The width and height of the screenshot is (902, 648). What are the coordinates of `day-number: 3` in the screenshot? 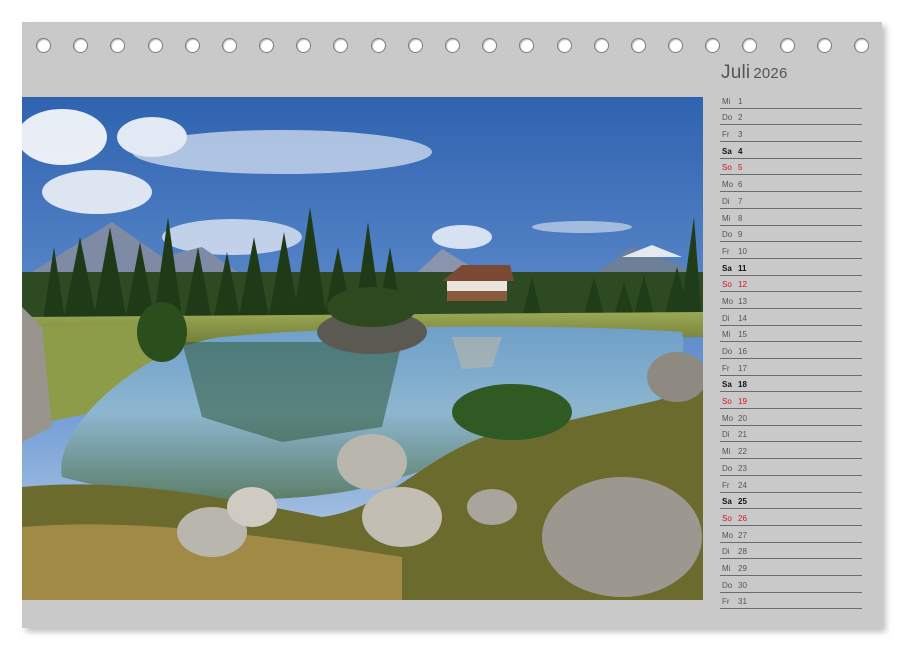 It's located at (740, 135).